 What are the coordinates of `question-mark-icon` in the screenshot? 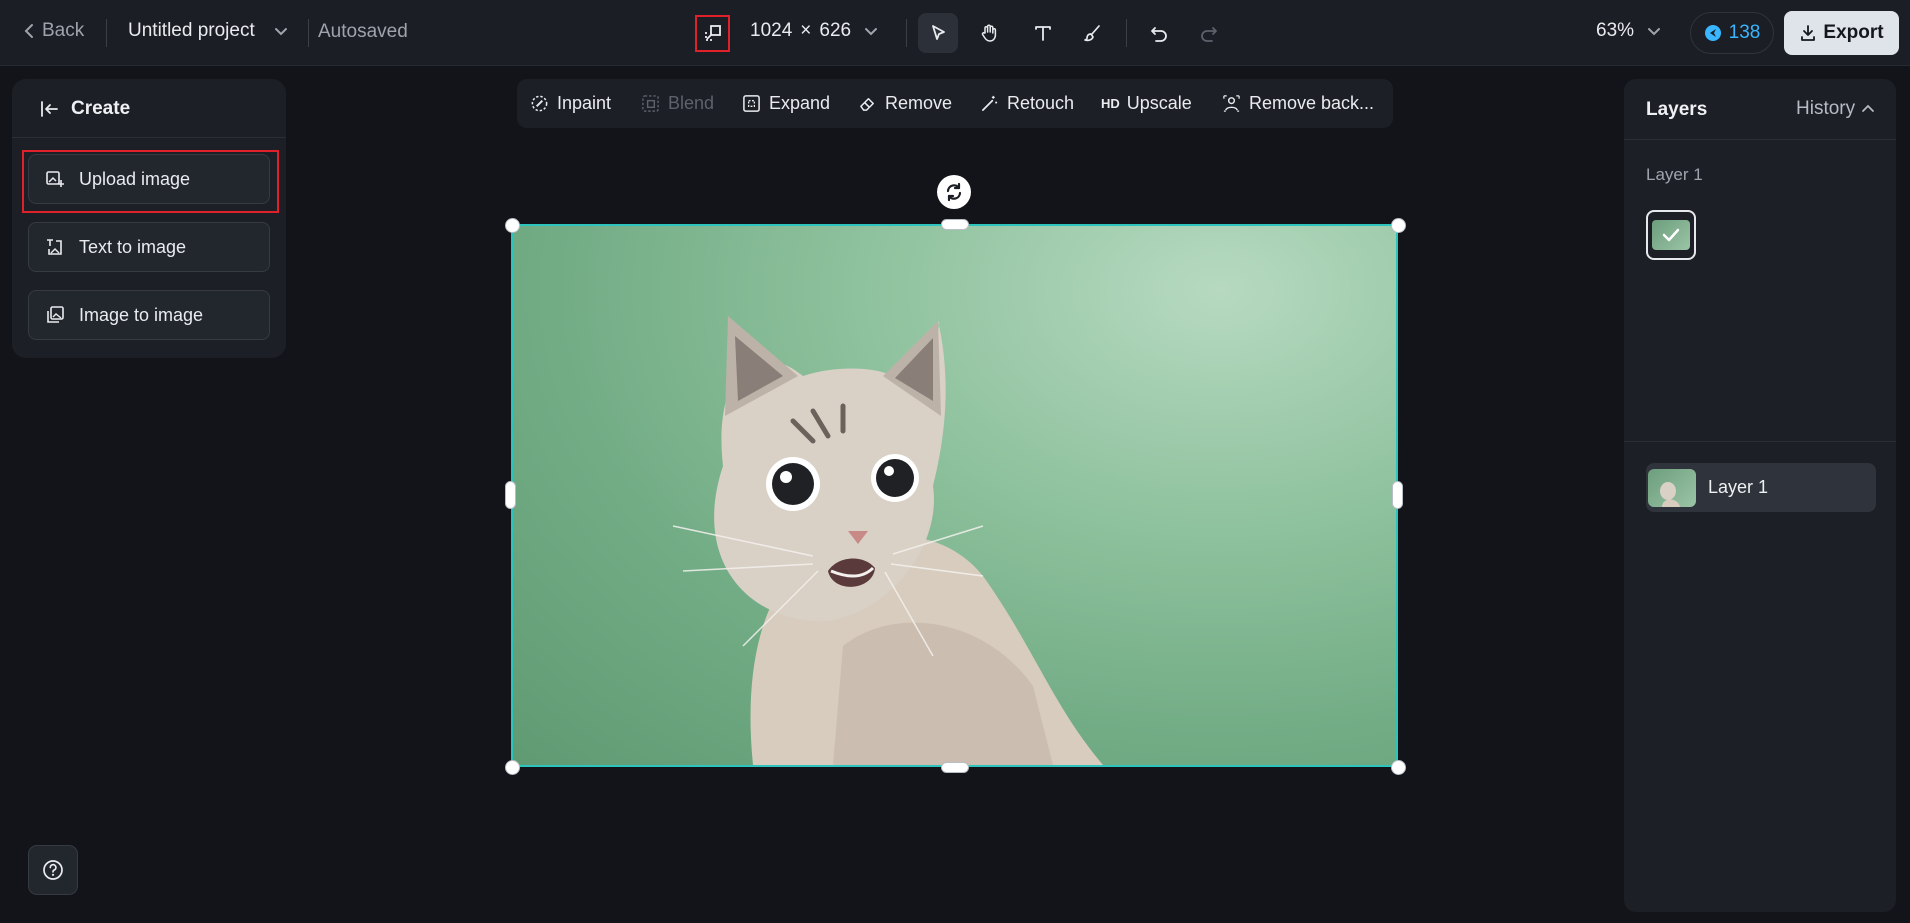 It's located at (53, 870).